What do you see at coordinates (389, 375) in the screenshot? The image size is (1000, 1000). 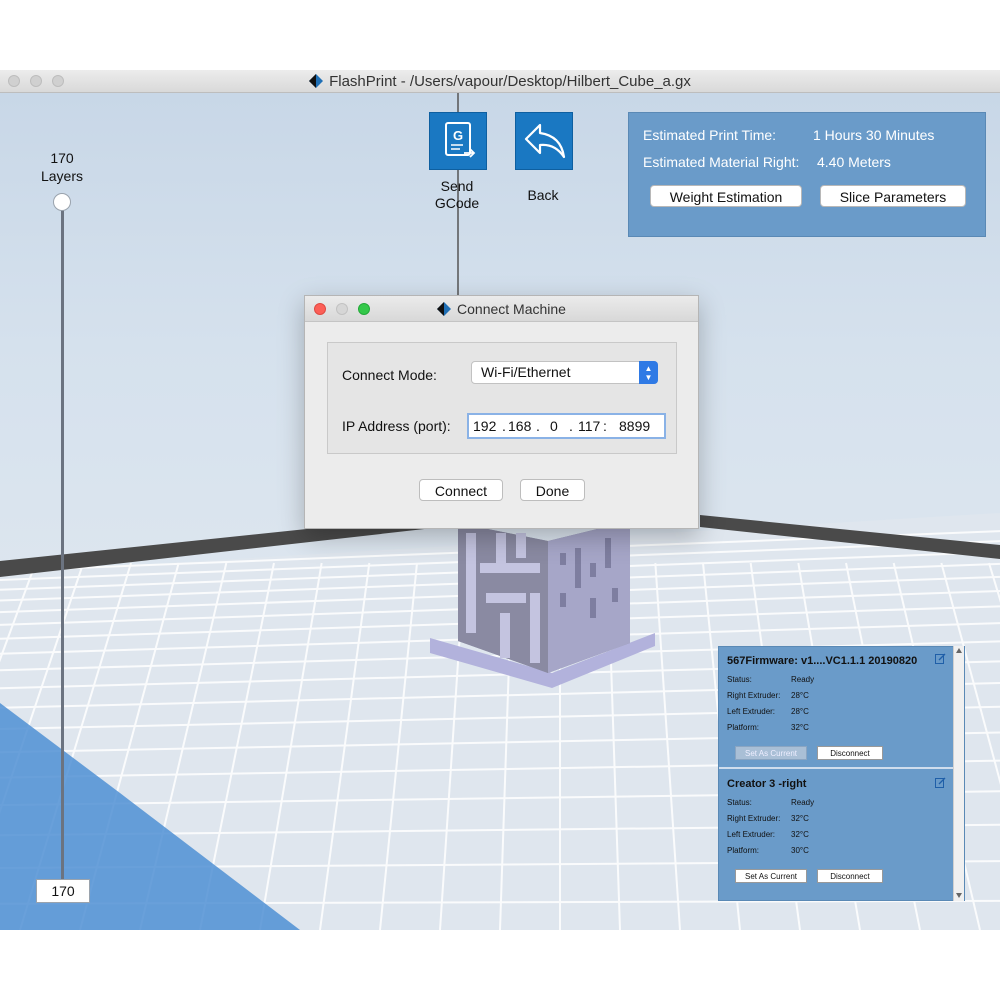 I see `connect-mode-label: Connect Mode:` at bounding box center [389, 375].